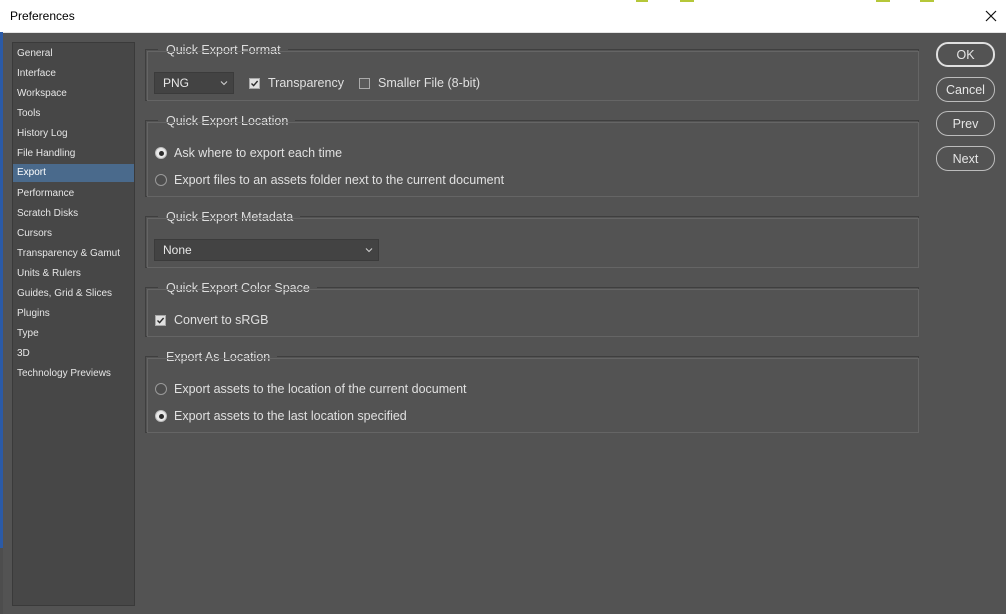 Image resolution: width=1006 pixels, height=614 pixels. What do you see at coordinates (965, 158) in the screenshot?
I see `next-button: Next` at bounding box center [965, 158].